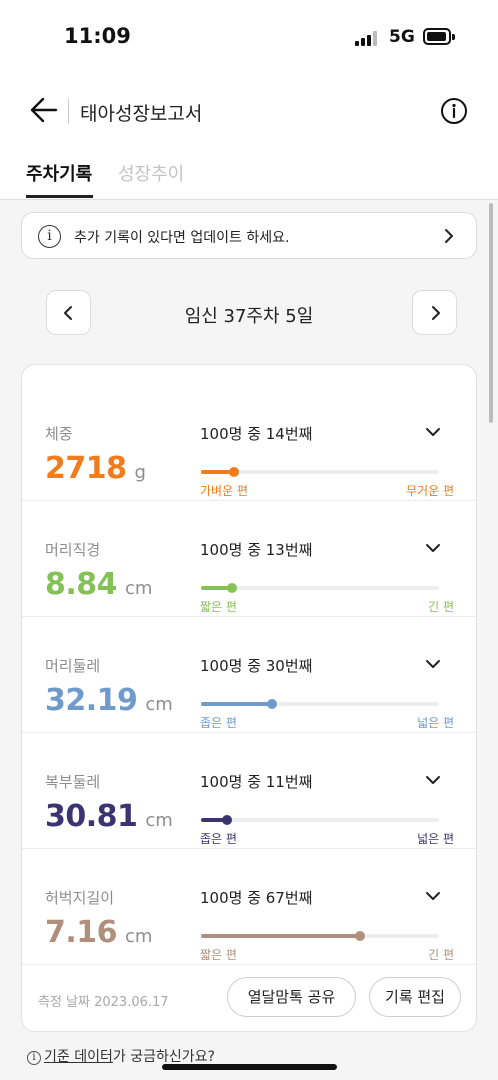 This screenshot has height=1080, width=498. Describe the element at coordinates (81, 584) in the screenshot. I see `metric-number: 8.84` at that location.